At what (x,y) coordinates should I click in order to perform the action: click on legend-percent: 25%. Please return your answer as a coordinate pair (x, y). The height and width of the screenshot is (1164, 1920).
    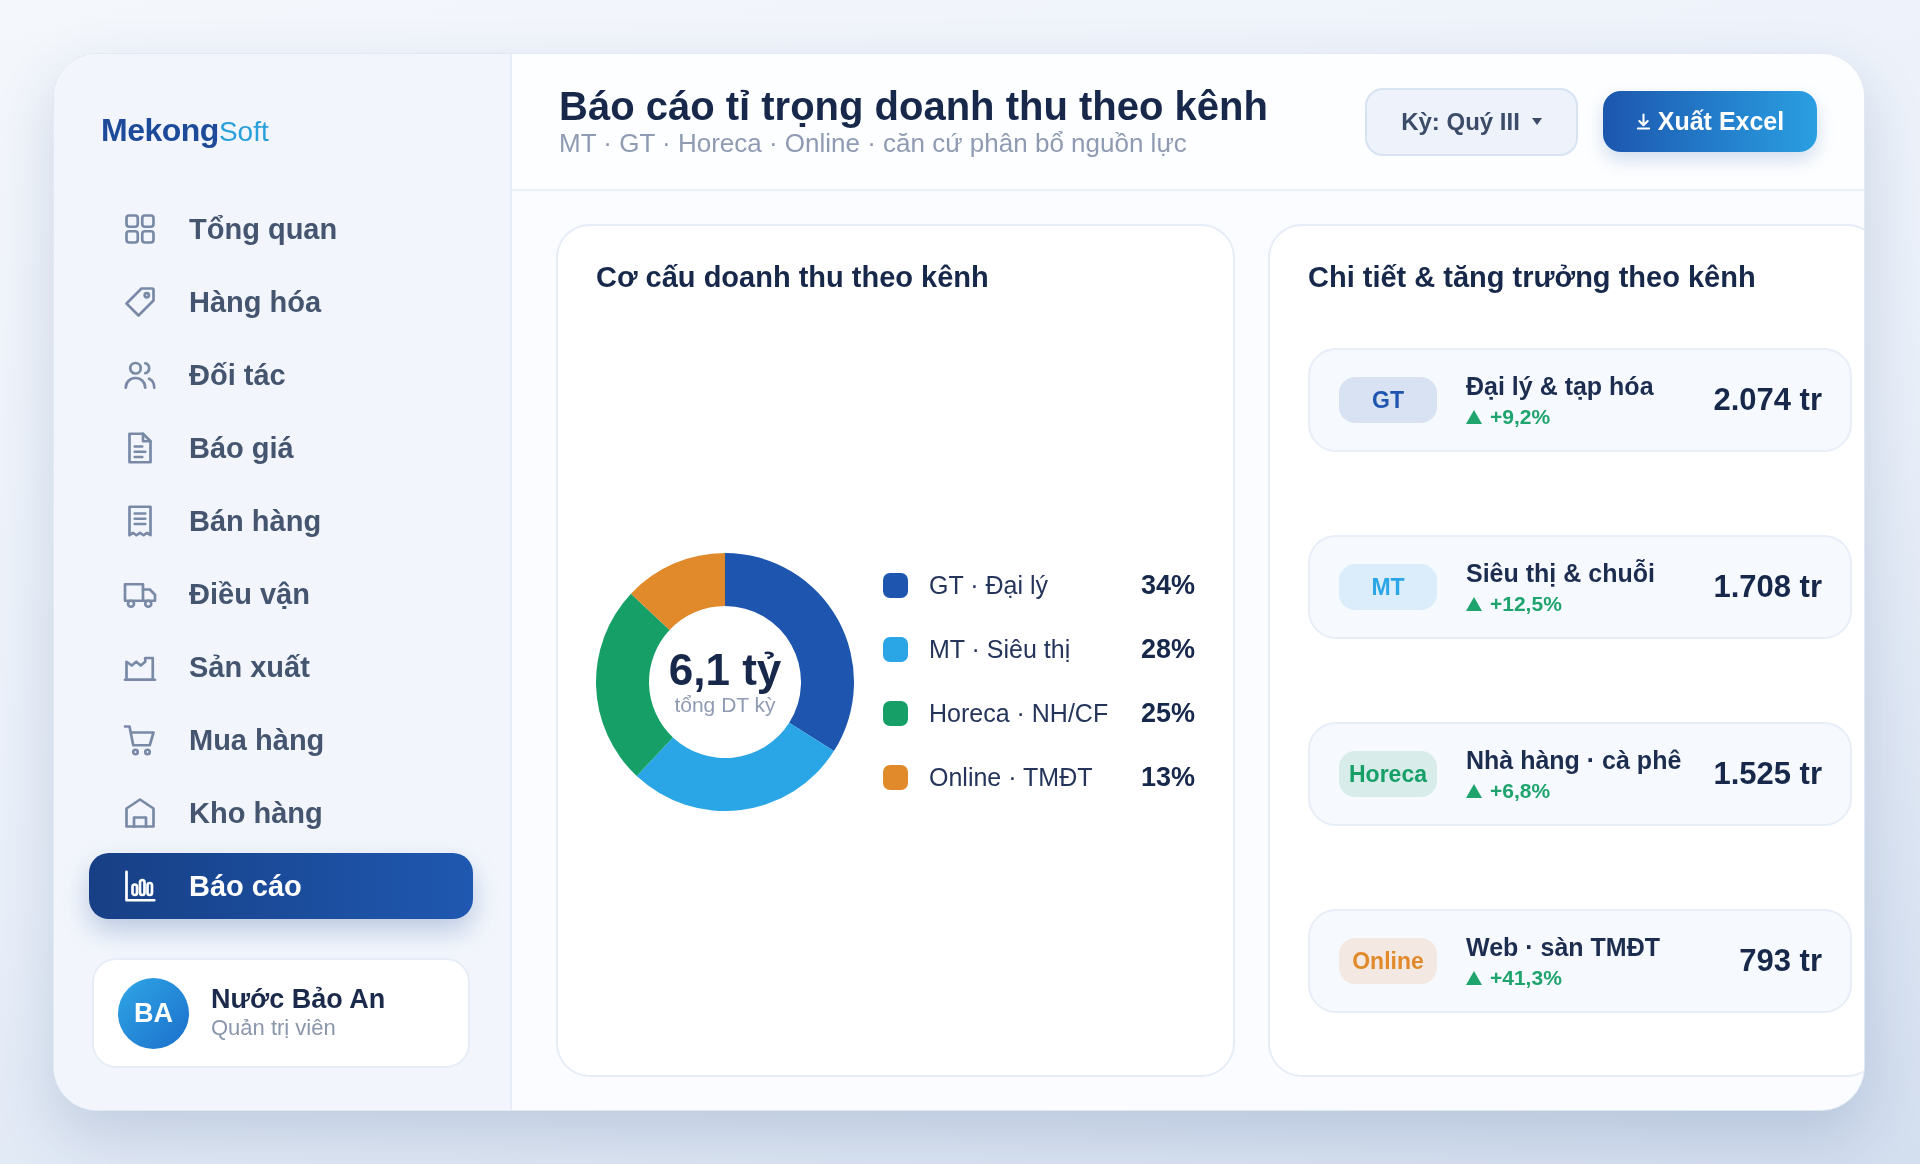
    Looking at the image, I should click on (1167, 714).